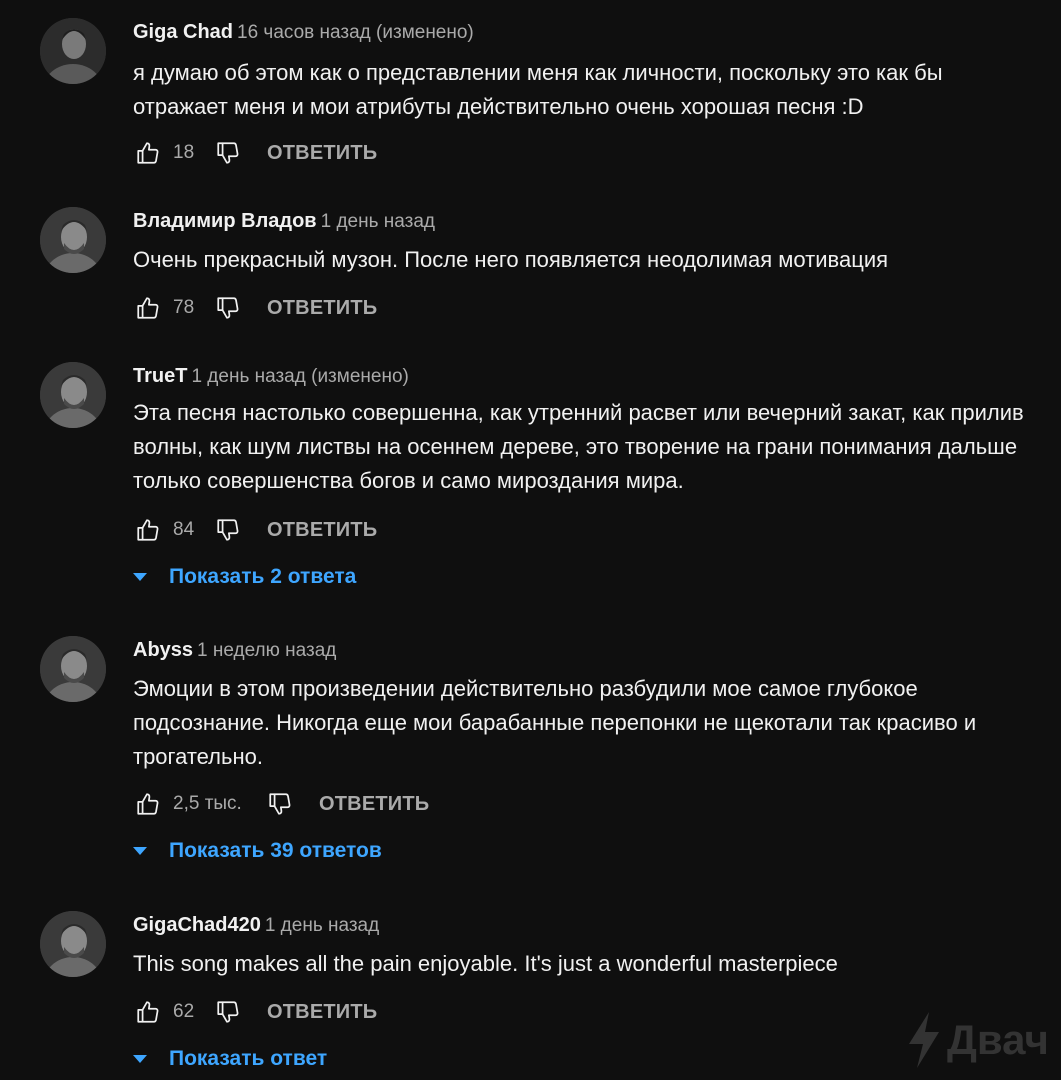 The image size is (1061, 1080). What do you see at coordinates (248, 1058) in the screenshot?
I see `show-replies-label: Показать ответ` at bounding box center [248, 1058].